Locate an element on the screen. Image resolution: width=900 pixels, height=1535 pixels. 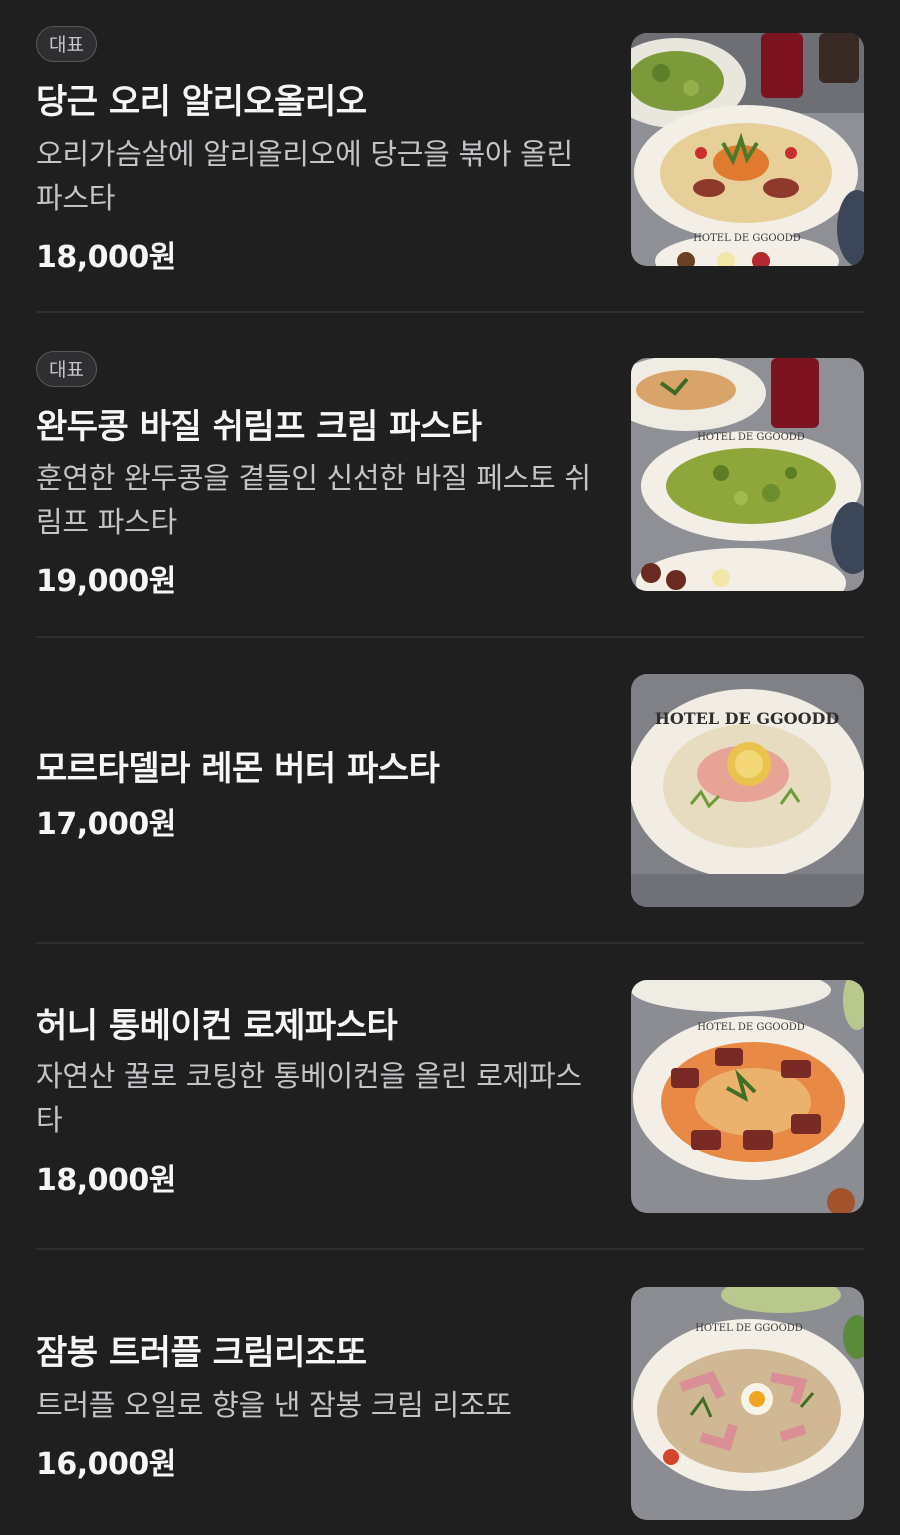
menu-item-description: 훈연한 완두콩을 곁들인 신선한 바질 페스토 쉬림프 파스타 is located at coordinates (313, 500).